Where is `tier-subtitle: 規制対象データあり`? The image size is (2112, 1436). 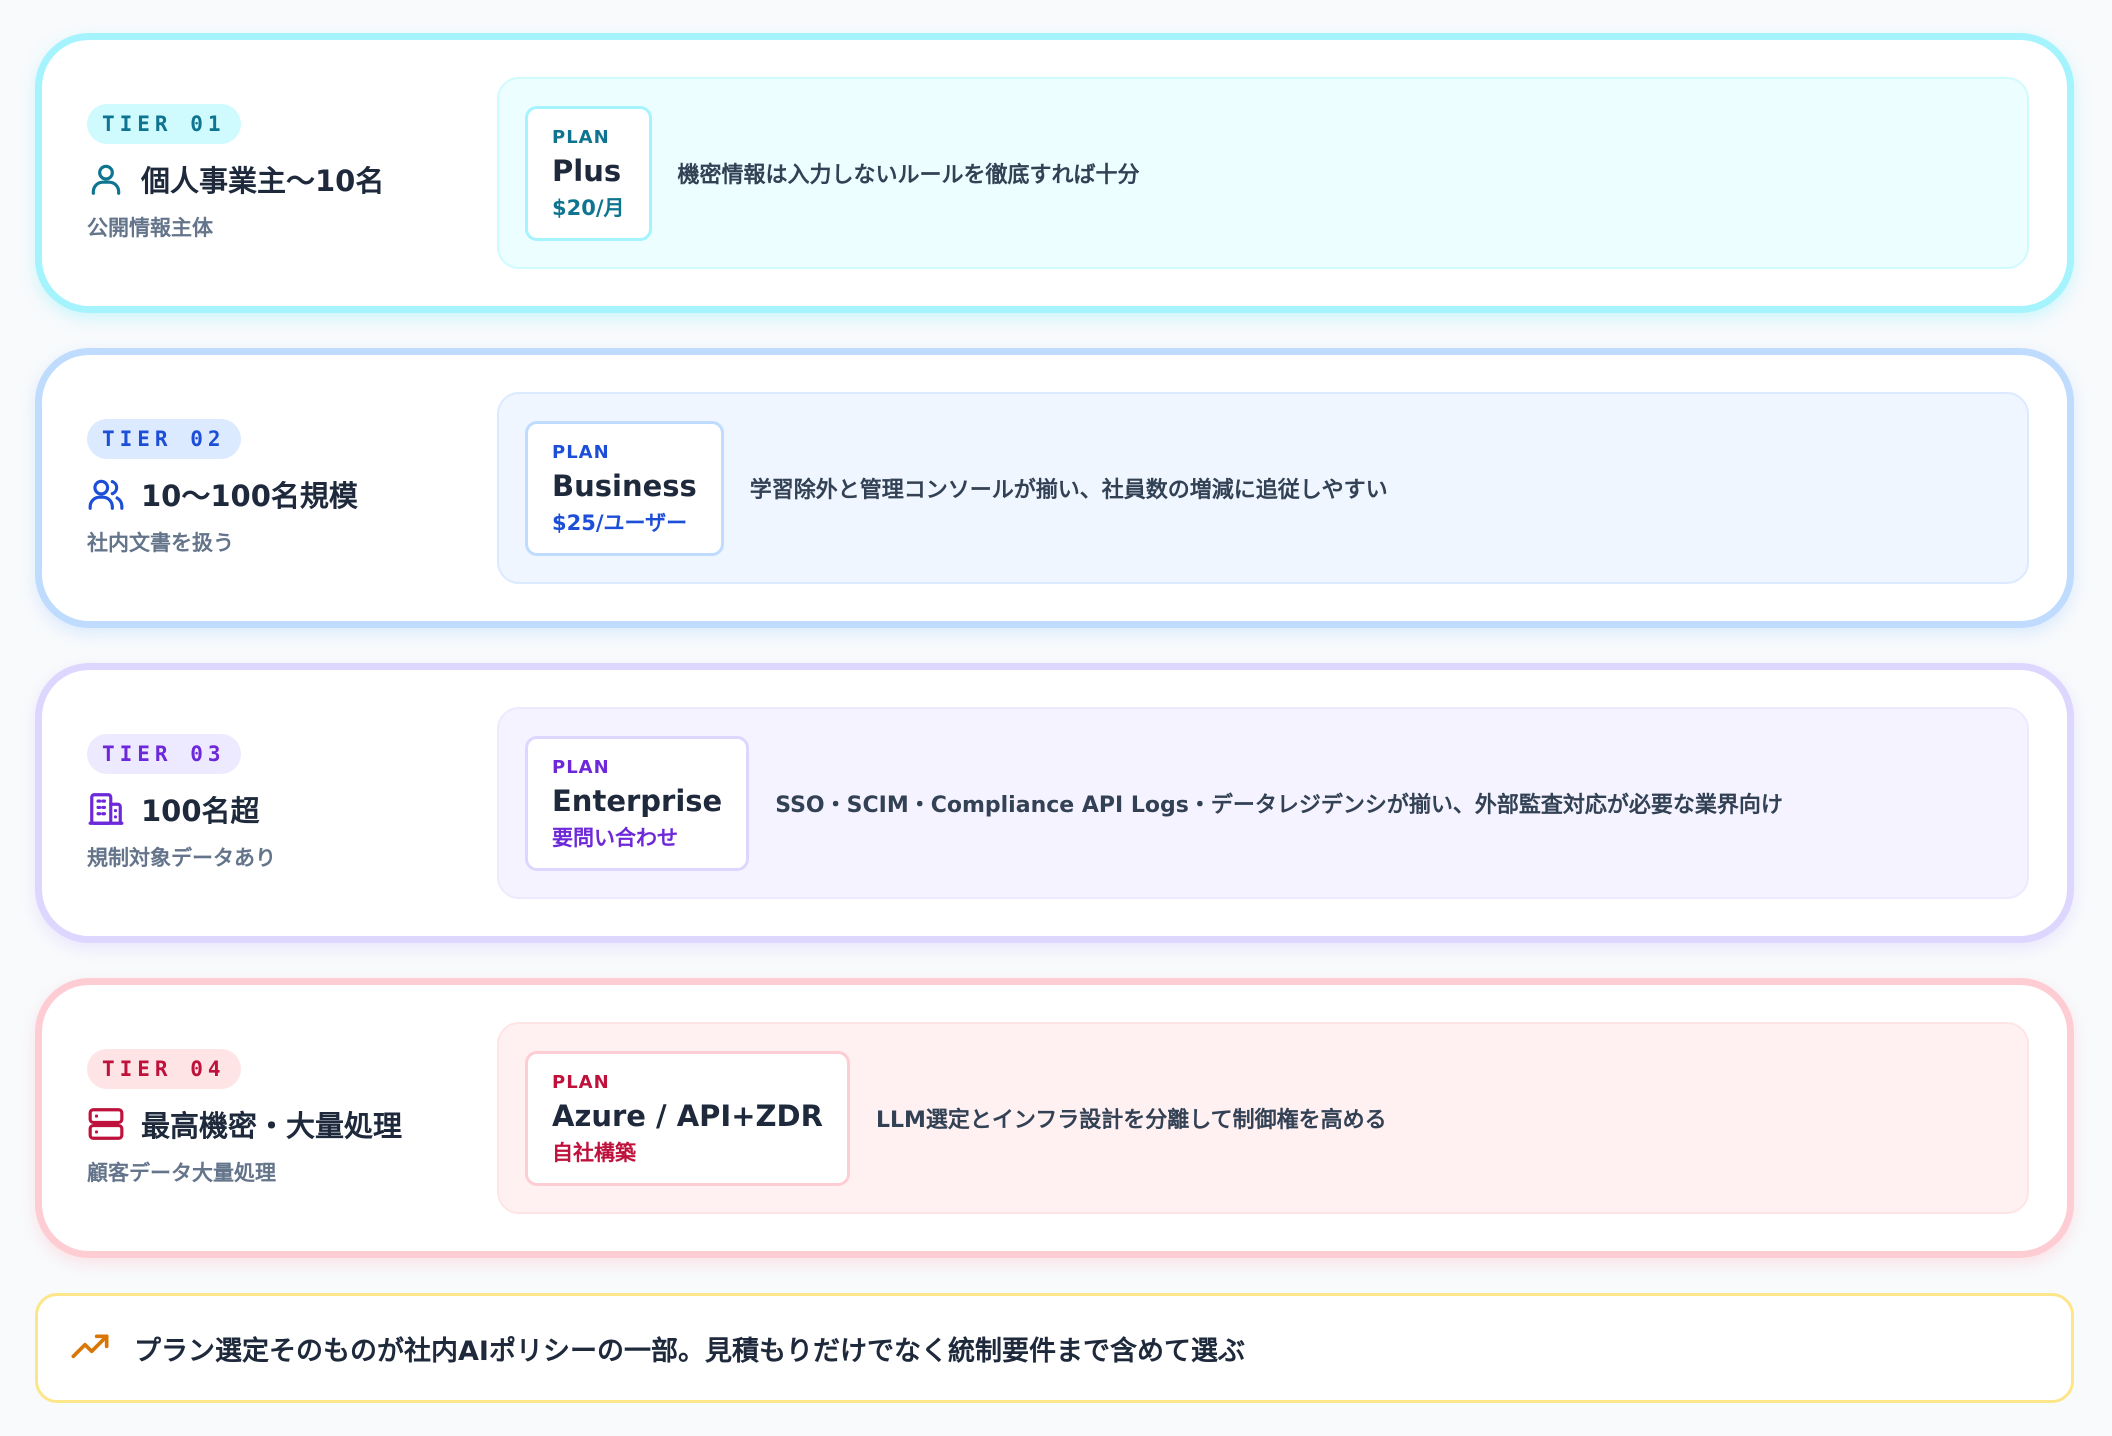
tier-subtitle: 規制対象データあり is located at coordinates (181, 858).